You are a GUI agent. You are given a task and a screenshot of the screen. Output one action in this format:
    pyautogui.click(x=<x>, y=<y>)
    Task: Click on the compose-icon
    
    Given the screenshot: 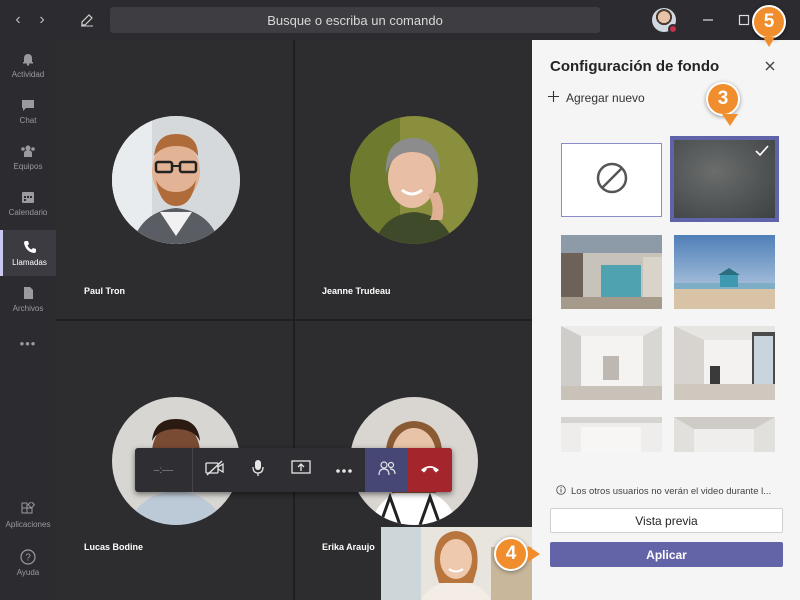 What is the action you would take?
    pyautogui.click(x=87, y=20)
    